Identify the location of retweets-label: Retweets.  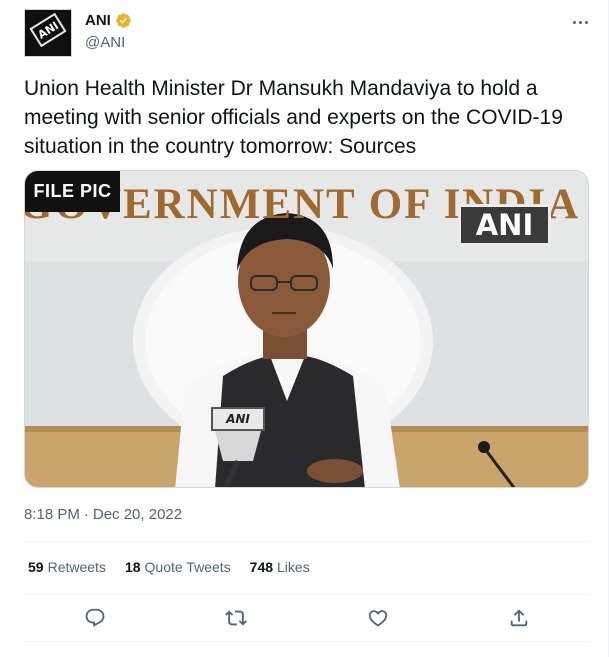
(76, 567).